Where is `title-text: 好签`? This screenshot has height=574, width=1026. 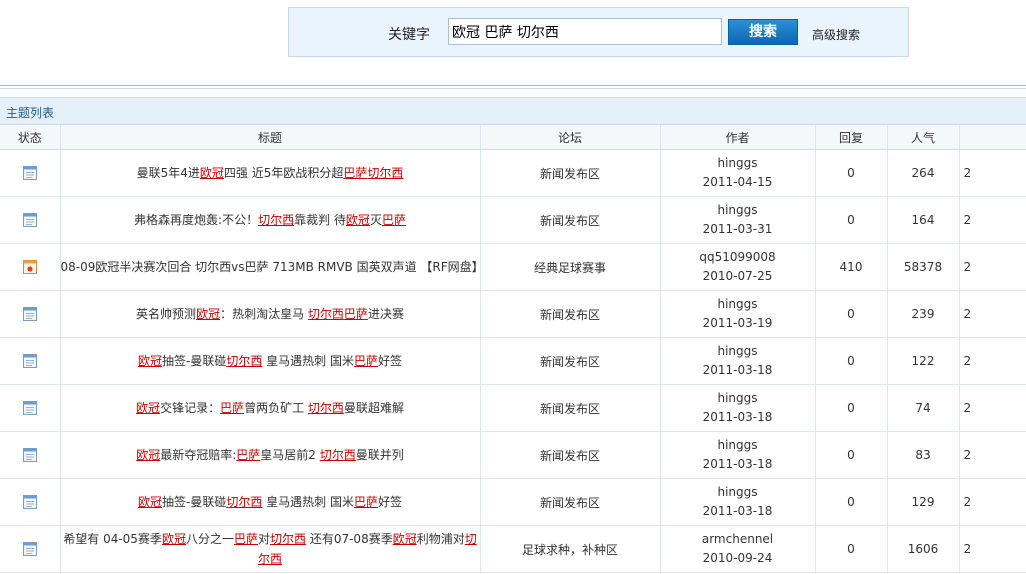
title-text: 好签 is located at coordinates (390, 361).